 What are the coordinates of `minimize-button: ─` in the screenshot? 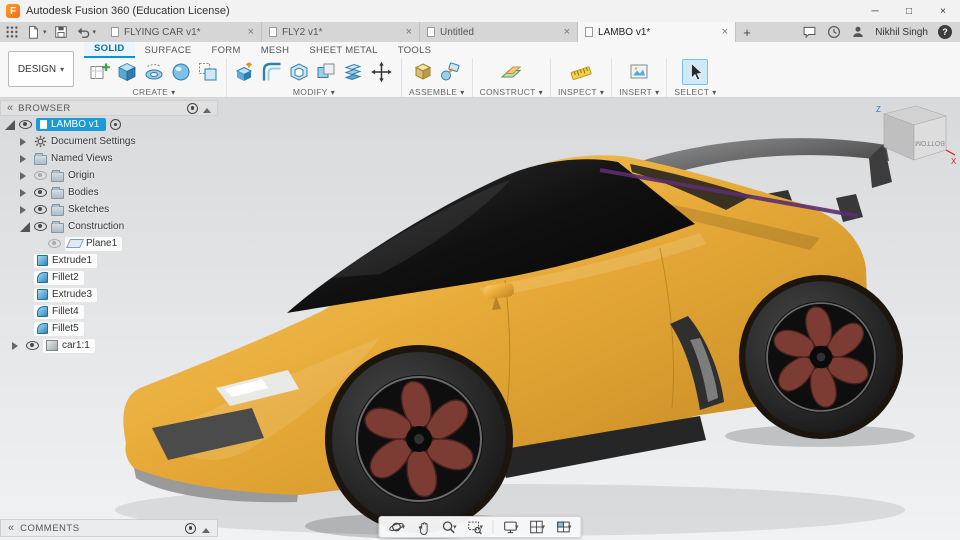 It's located at (875, 11).